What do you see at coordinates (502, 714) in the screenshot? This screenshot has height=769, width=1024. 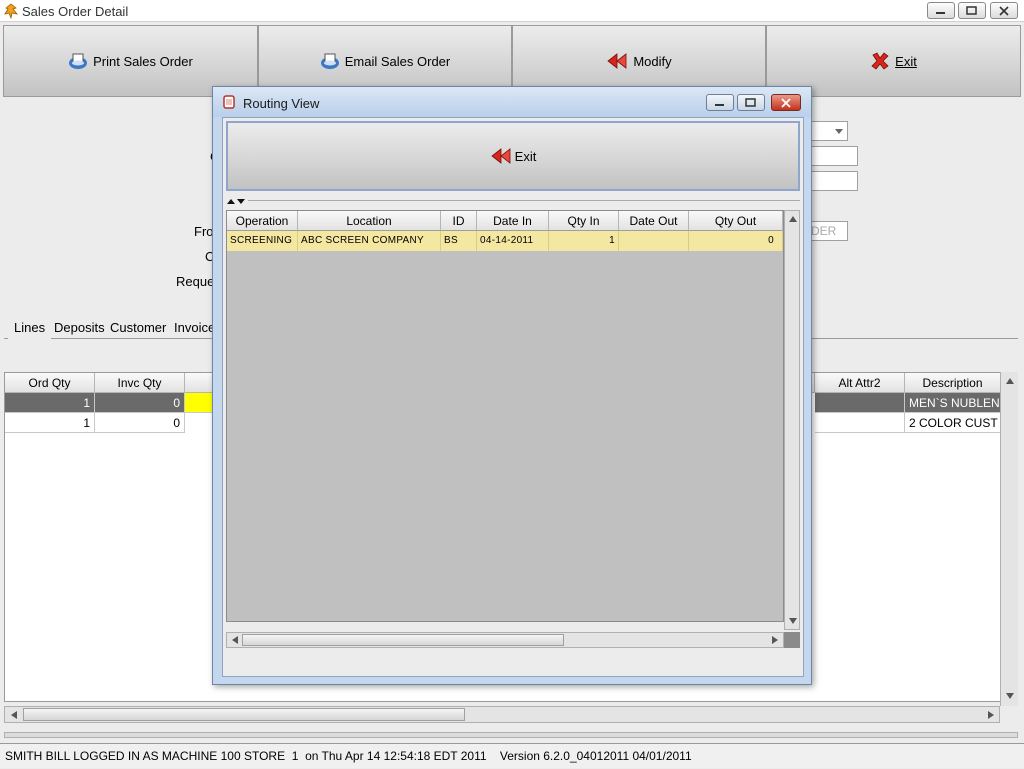 I see `lines-horizontal-scrollbar` at bounding box center [502, 714].